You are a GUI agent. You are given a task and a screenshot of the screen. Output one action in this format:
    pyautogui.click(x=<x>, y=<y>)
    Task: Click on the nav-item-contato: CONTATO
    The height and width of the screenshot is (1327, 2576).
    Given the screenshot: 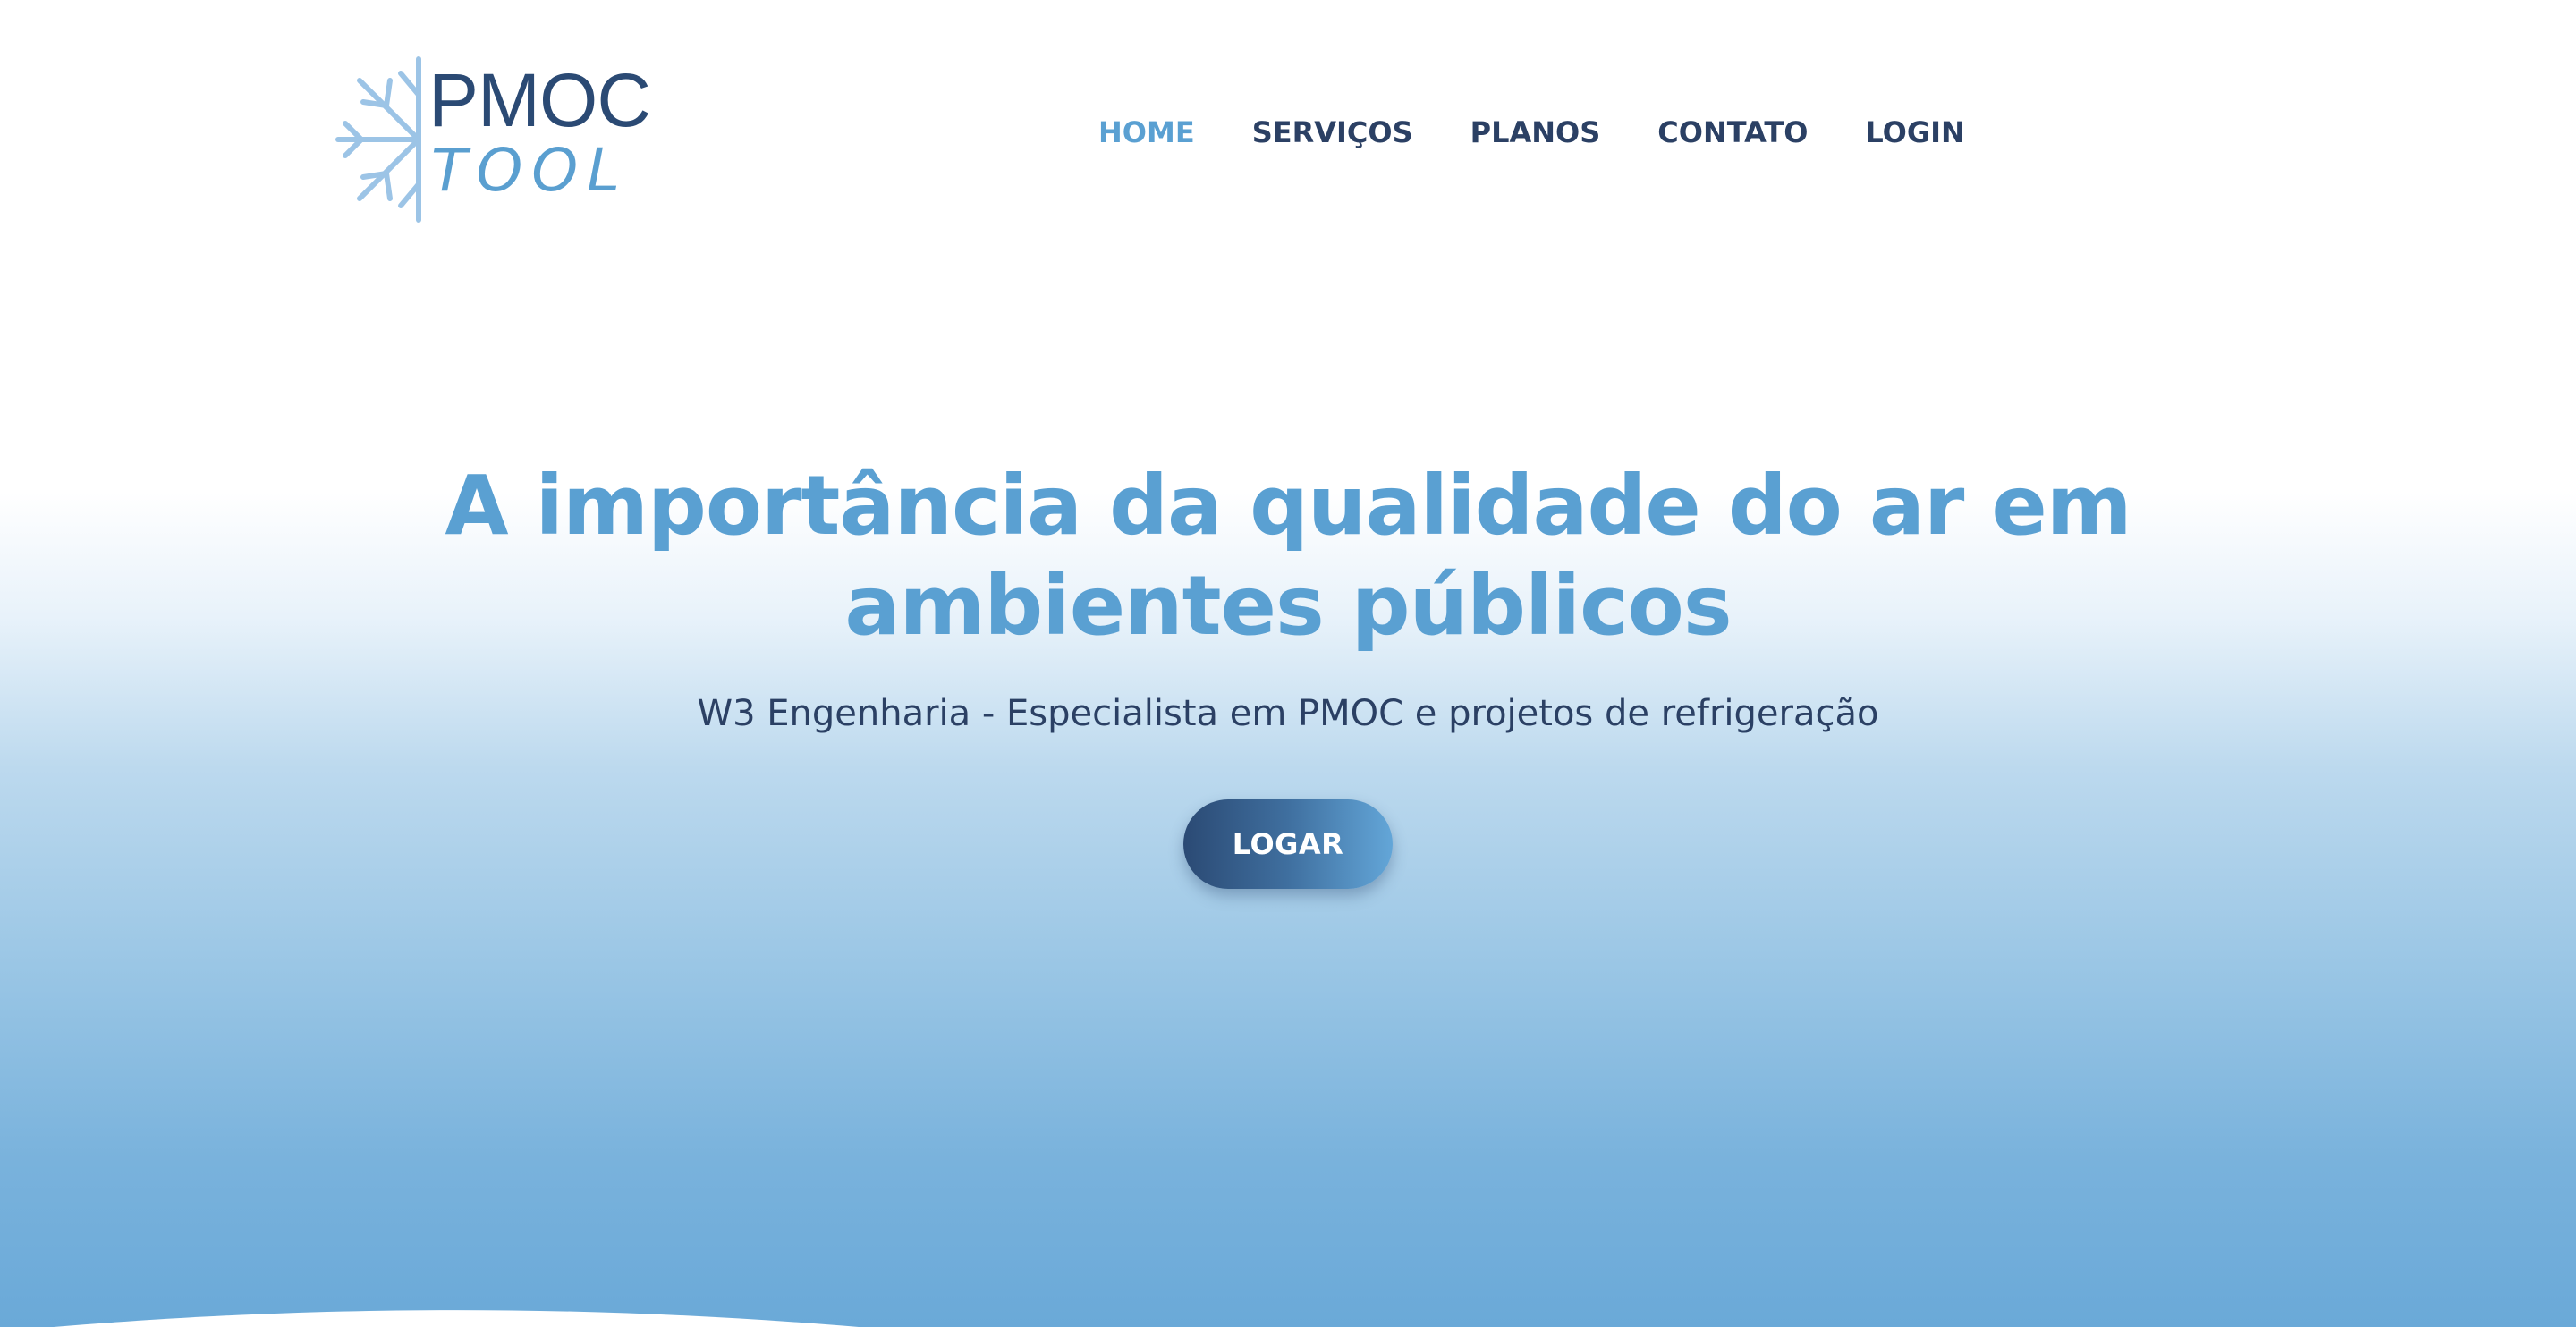 What is the action you would take?
    pyautogui.click(x=1732, y=132)
    